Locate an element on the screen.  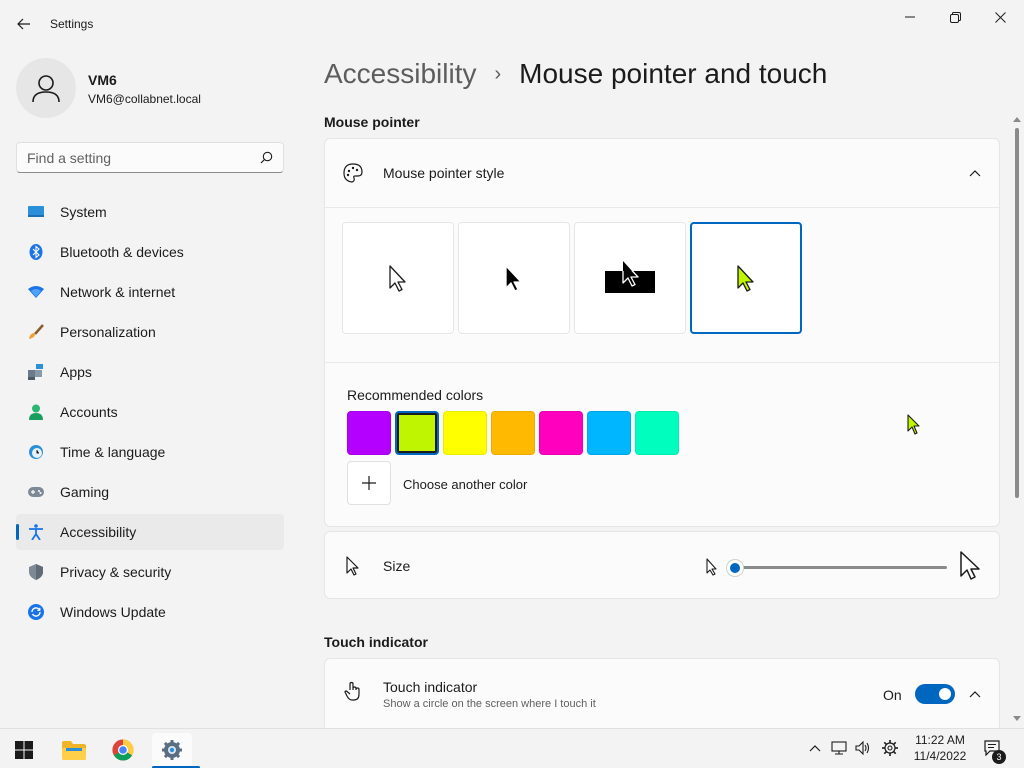
toggle-state-label: On is located at coordinates (892, 695).